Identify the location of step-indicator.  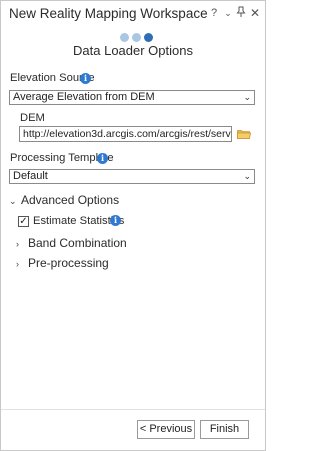
(138, 38).